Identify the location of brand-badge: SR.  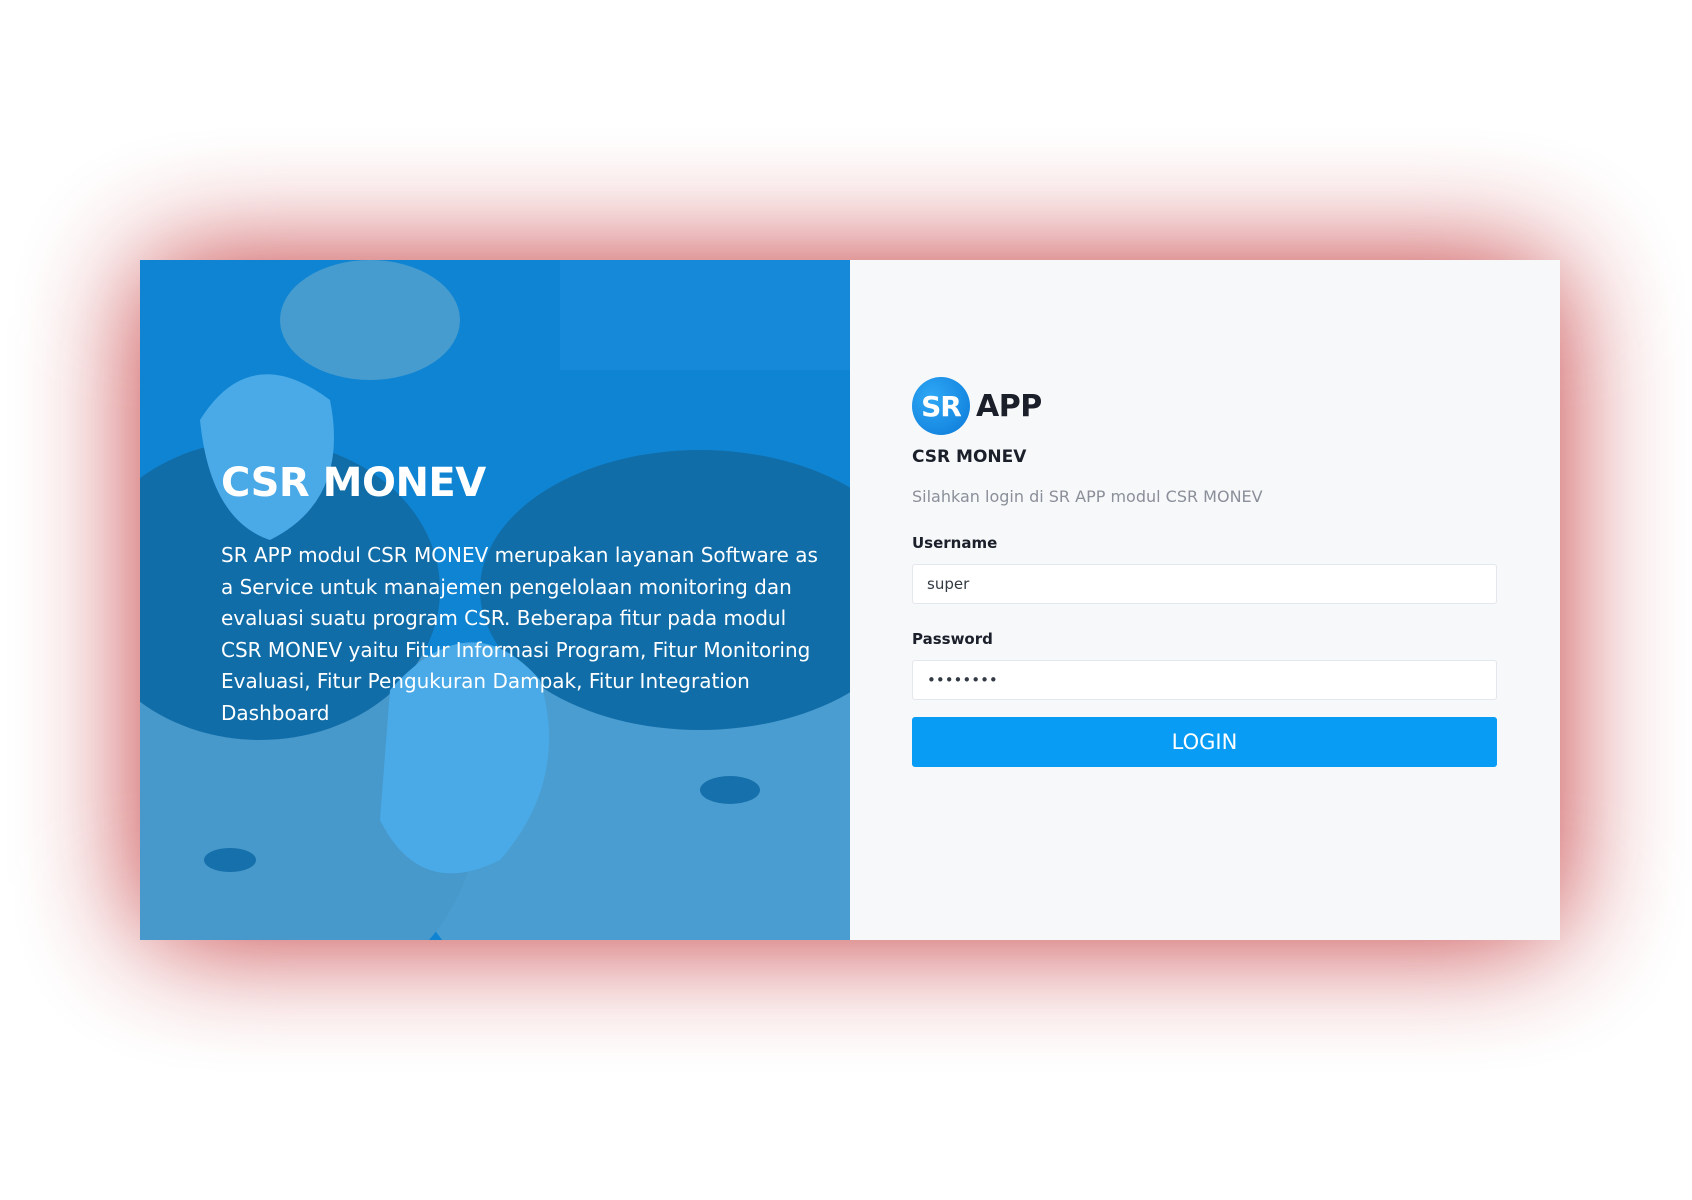
(941, 406).